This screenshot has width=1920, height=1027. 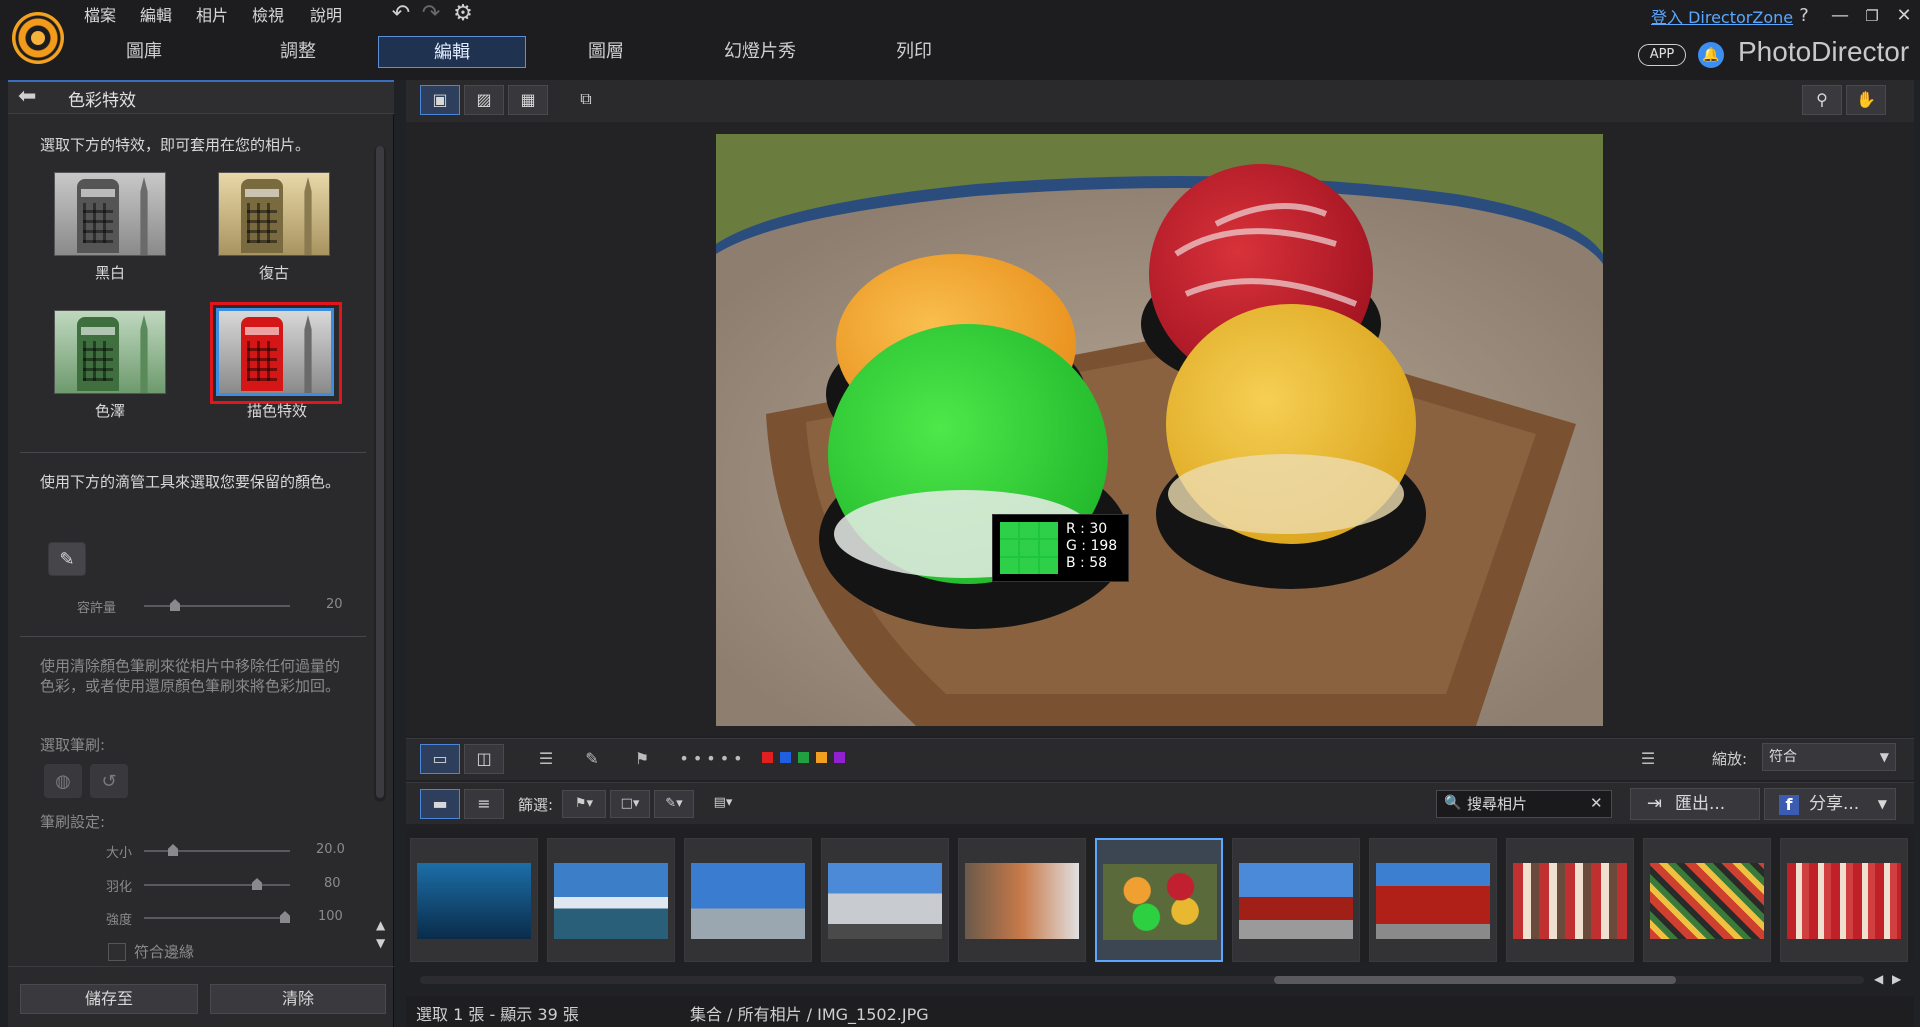 What do you see at coordinates (1160, 101) in the screenshot?
I see `view-toolbar` at bounding box center [1160, 101].